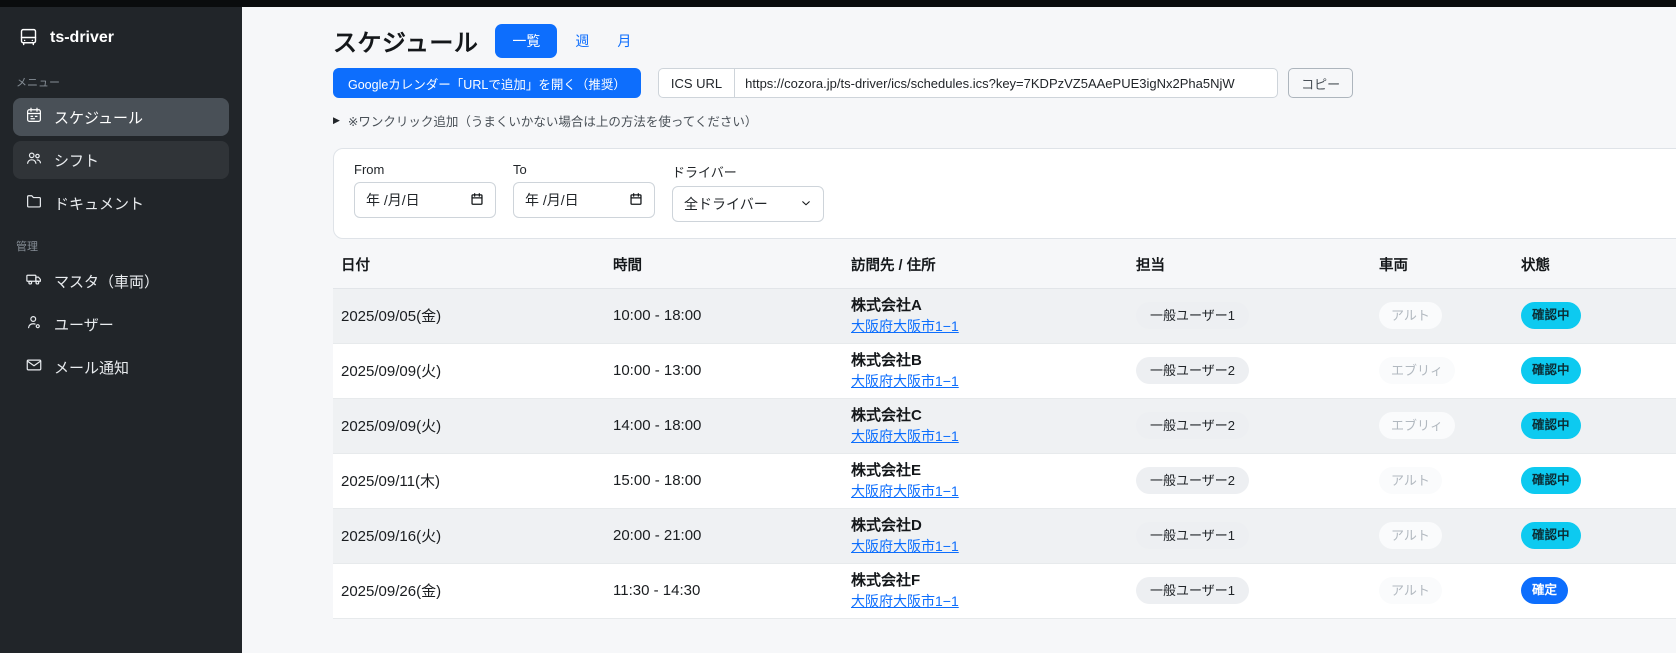  I want to click on schedule-time: 15:00 - 18:00, so click(657, 480).